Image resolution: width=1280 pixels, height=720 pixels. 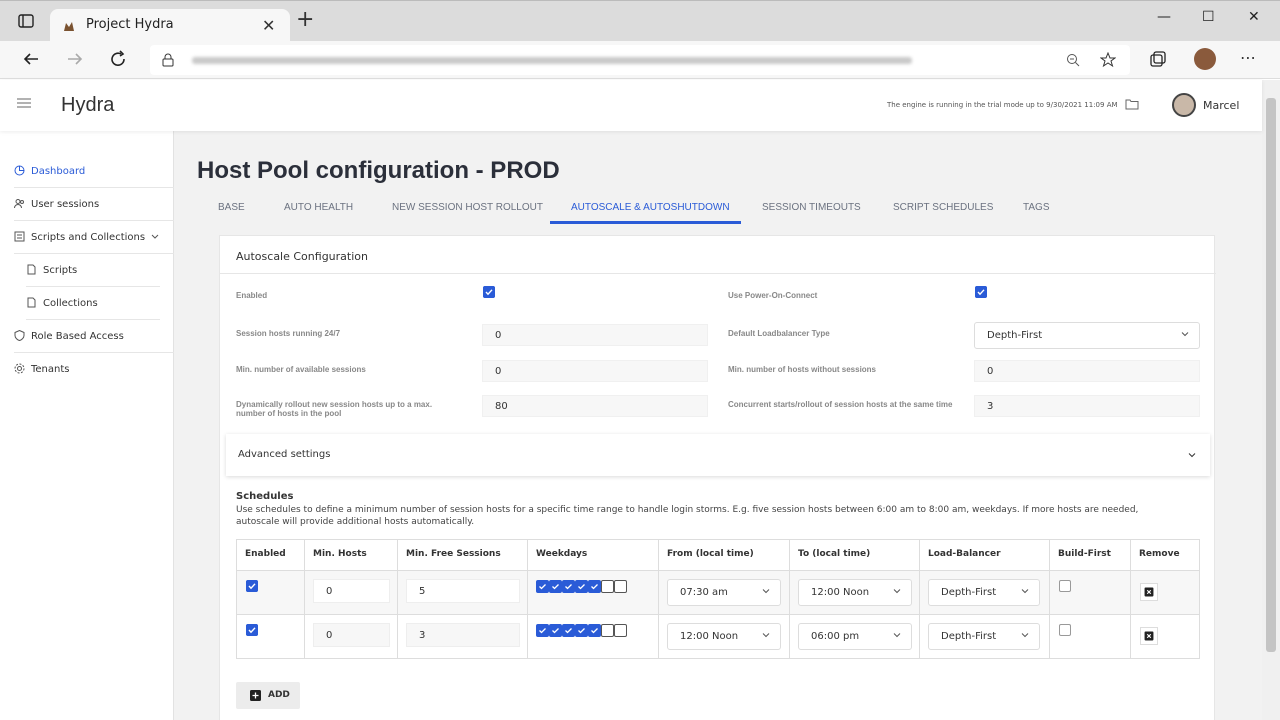 I want to click on url-field, so click(x=640, y=60).